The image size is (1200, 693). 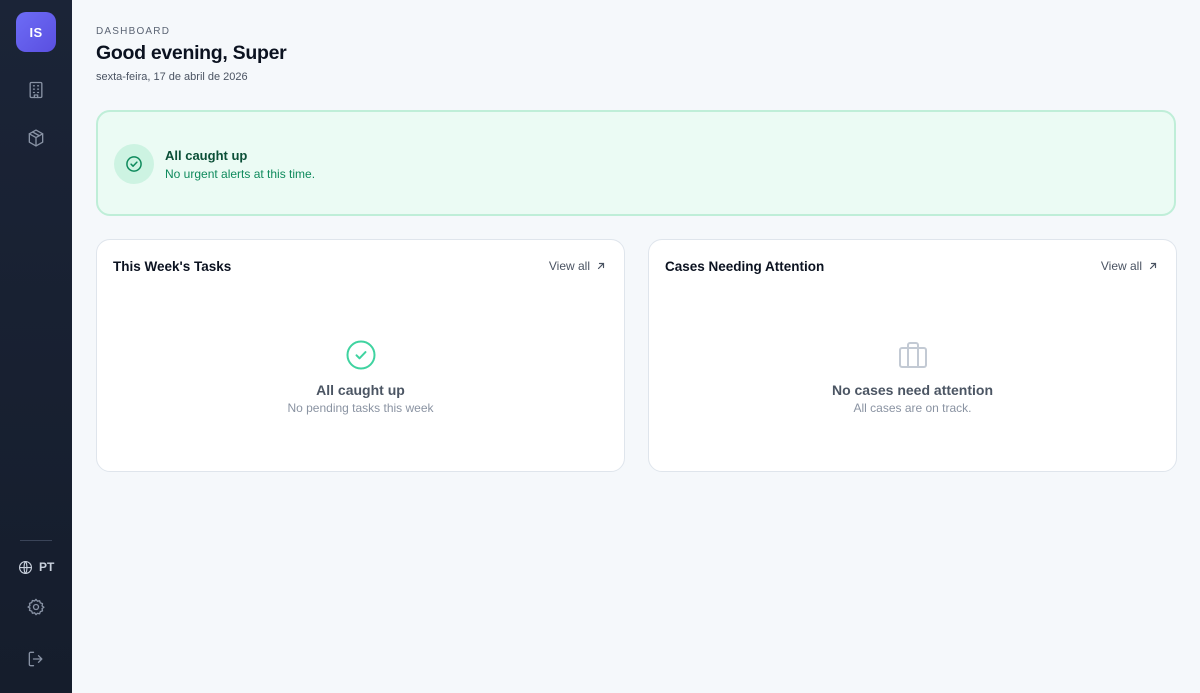 I want to click on gear-icon, so click(x=36, y=607).